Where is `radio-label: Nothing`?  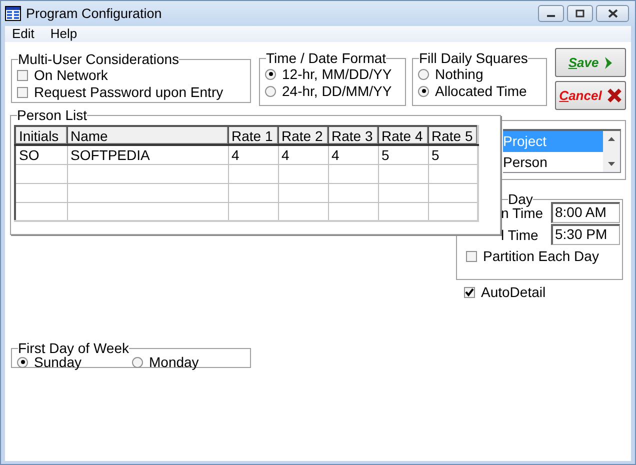 radio-label: Nothing is located at coordinates (459, 74).